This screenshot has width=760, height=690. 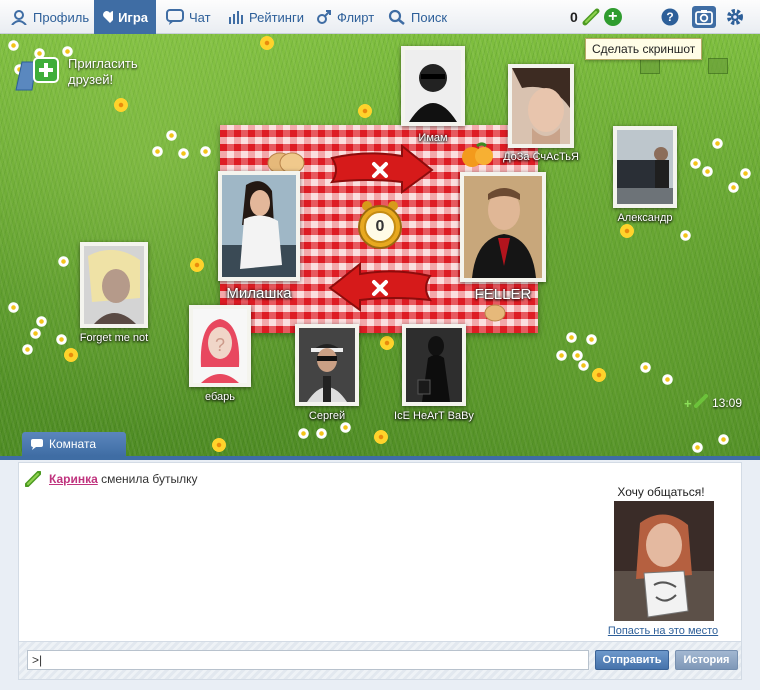 I want to click on nav-game-label: Игра, so click(x=133, y=17).